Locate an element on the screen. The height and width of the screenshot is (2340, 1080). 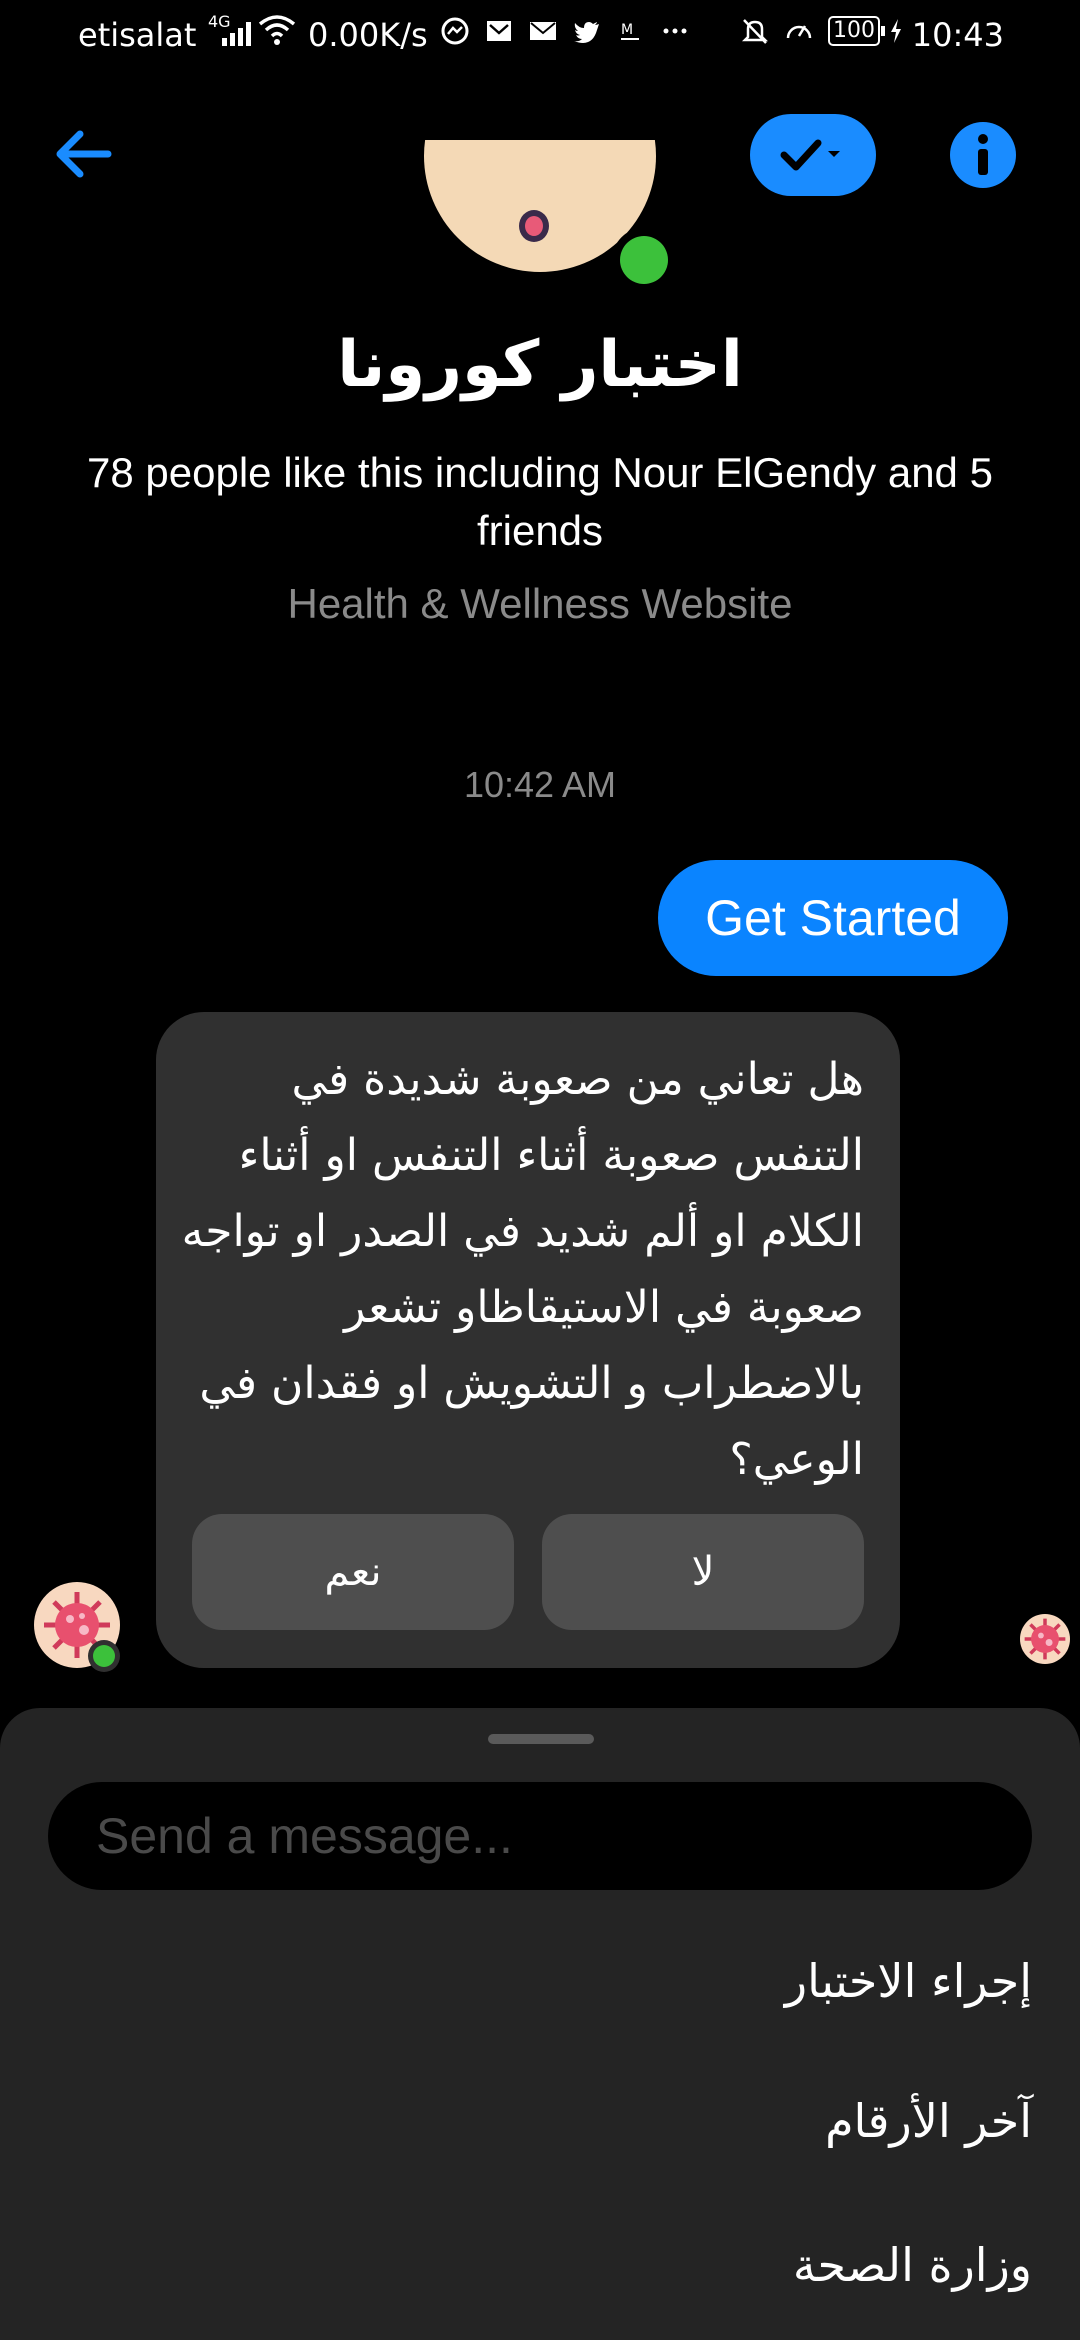
mail-icon is located at coordinates (499, 31).